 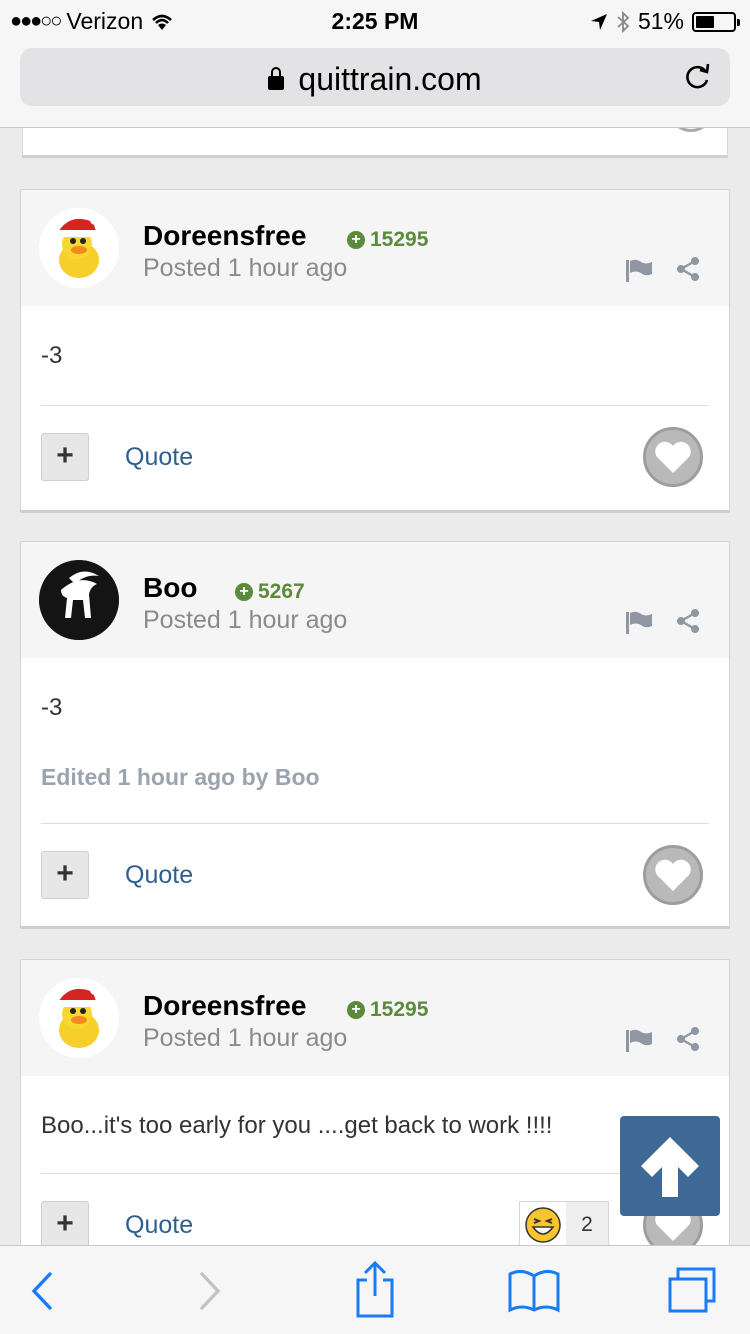 What do you see at coordinates (697, 77) in the screenshot?
I see `reload-icon` at bounding box center [697, 77].